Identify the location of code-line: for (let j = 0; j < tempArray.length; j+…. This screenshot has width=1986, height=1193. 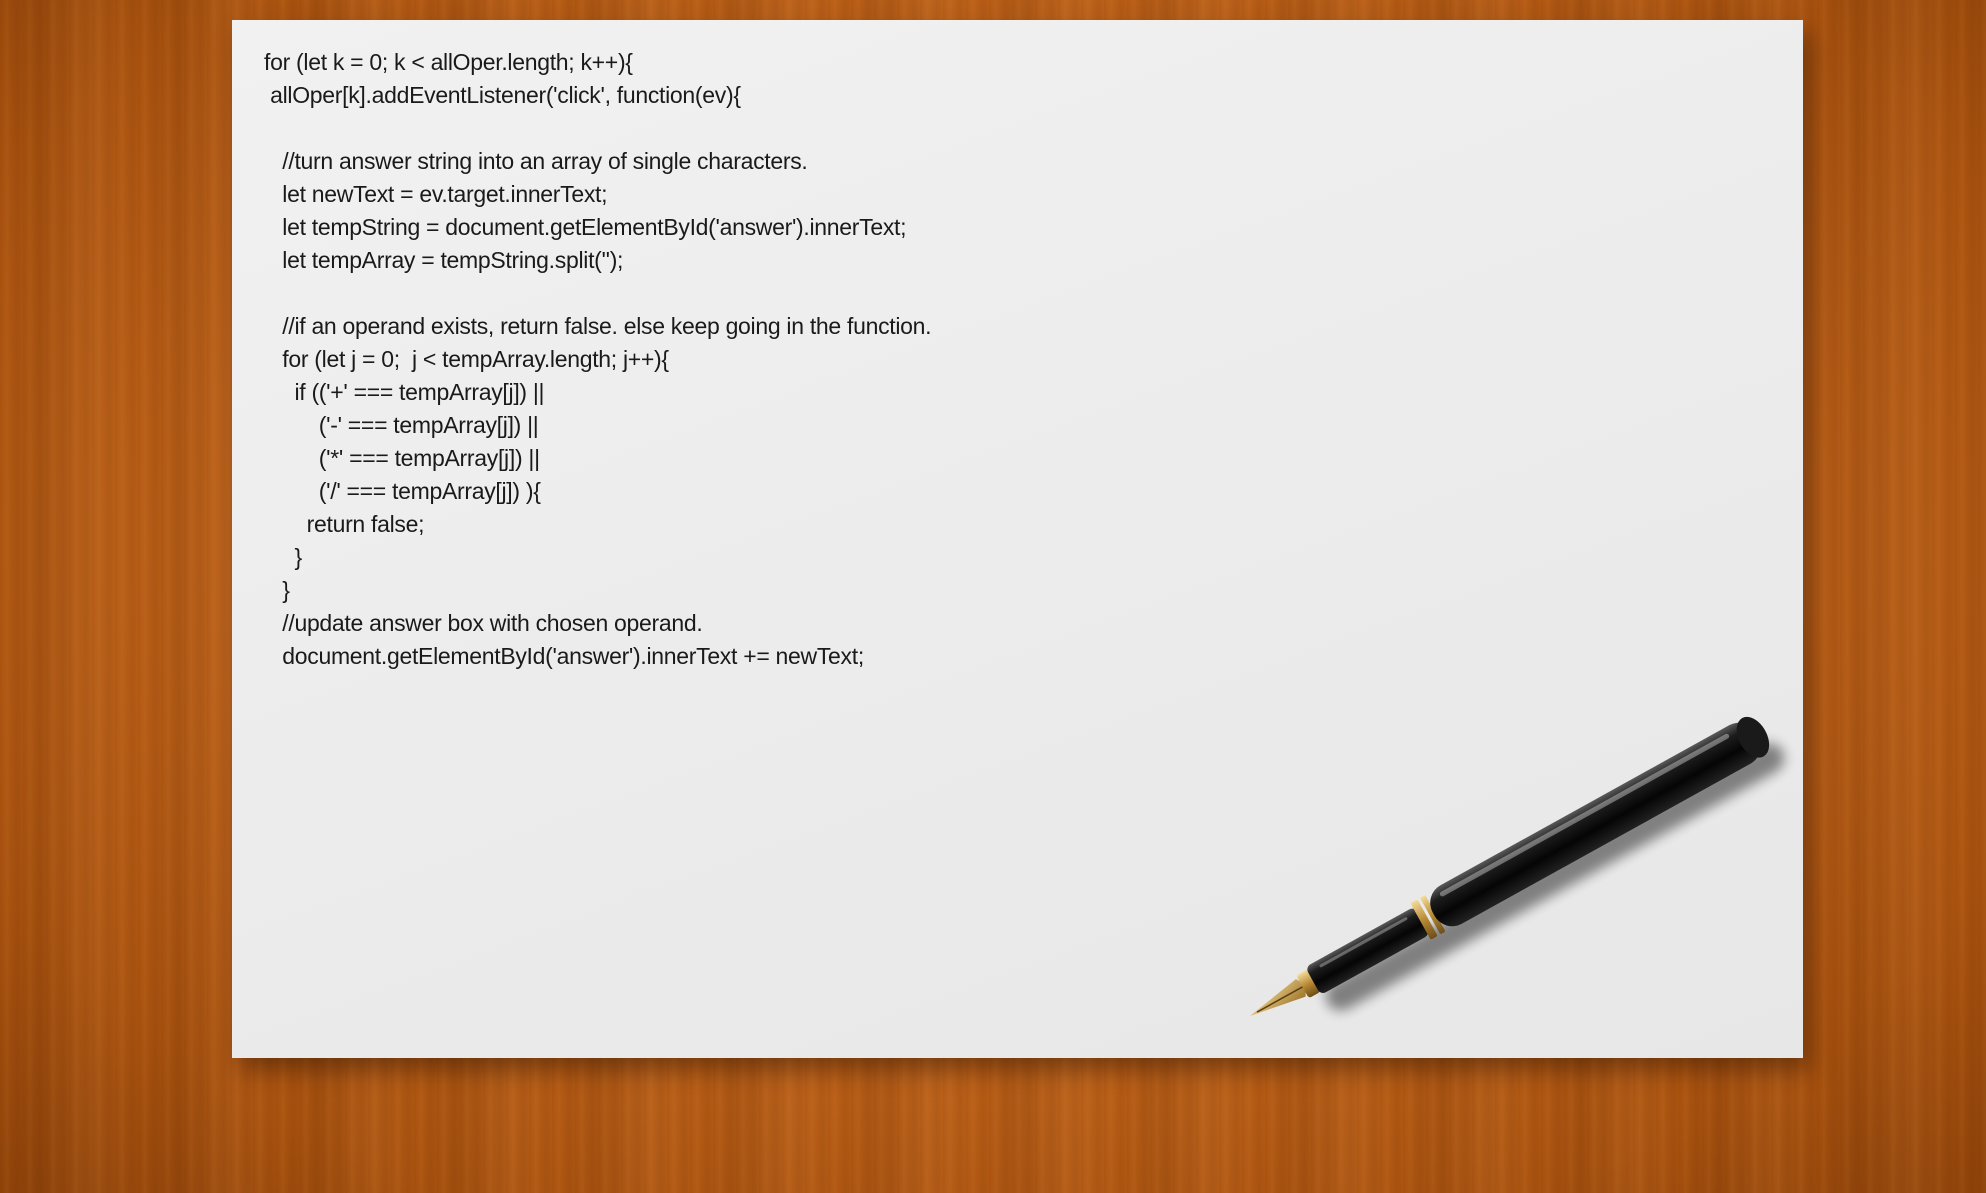
(466, 359).